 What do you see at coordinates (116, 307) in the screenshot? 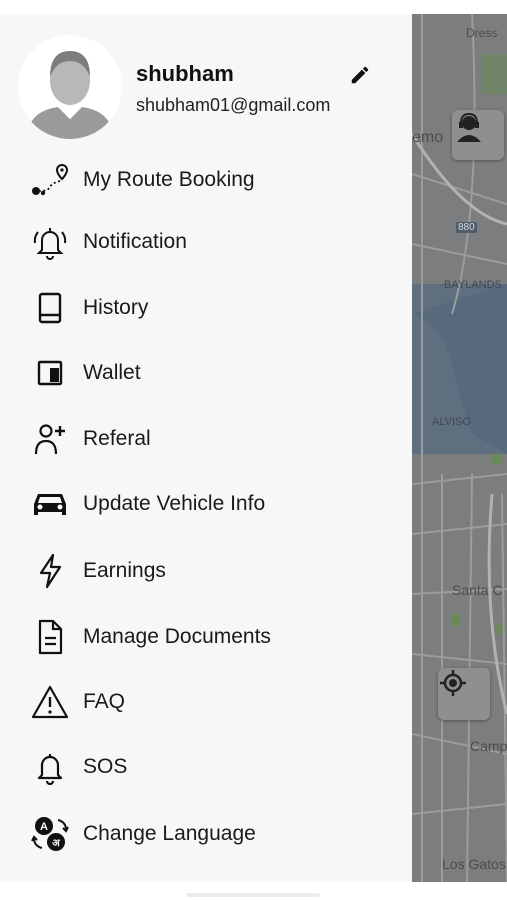
I see `menu-label: History` at bounding box center [116, 307].